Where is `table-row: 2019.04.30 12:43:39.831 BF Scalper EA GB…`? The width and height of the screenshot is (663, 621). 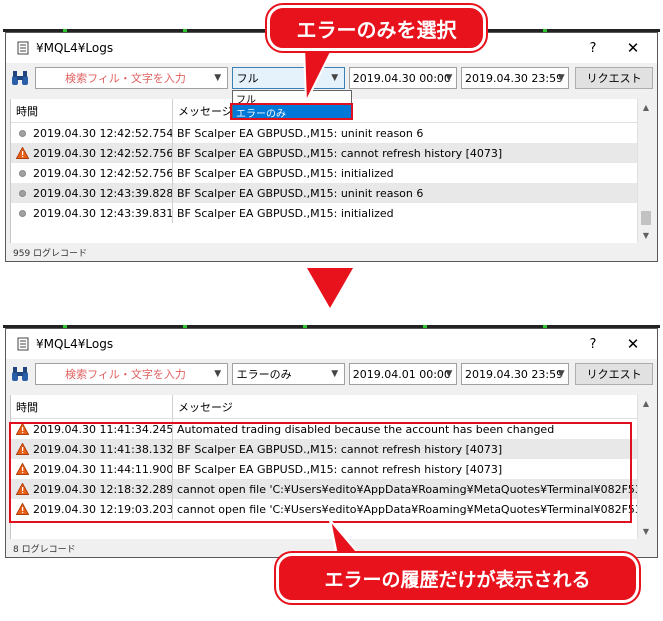
table-row: 2019.04.30 12:43:39.831 BF Scalper EA GB… is located at coordinates (324, 213).